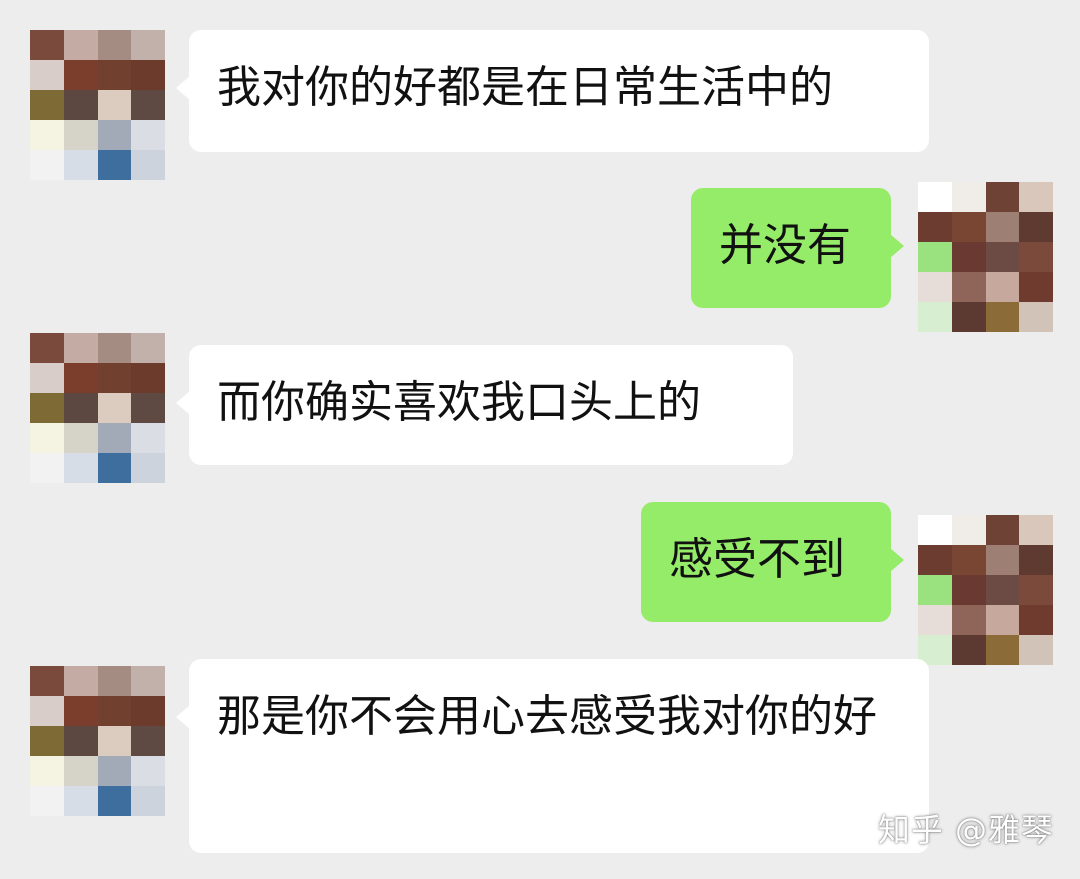 The width and height of the screenshot is (1080, 879). I want to click on outgoing-message-bubble: 并没有, so click(797, 248).